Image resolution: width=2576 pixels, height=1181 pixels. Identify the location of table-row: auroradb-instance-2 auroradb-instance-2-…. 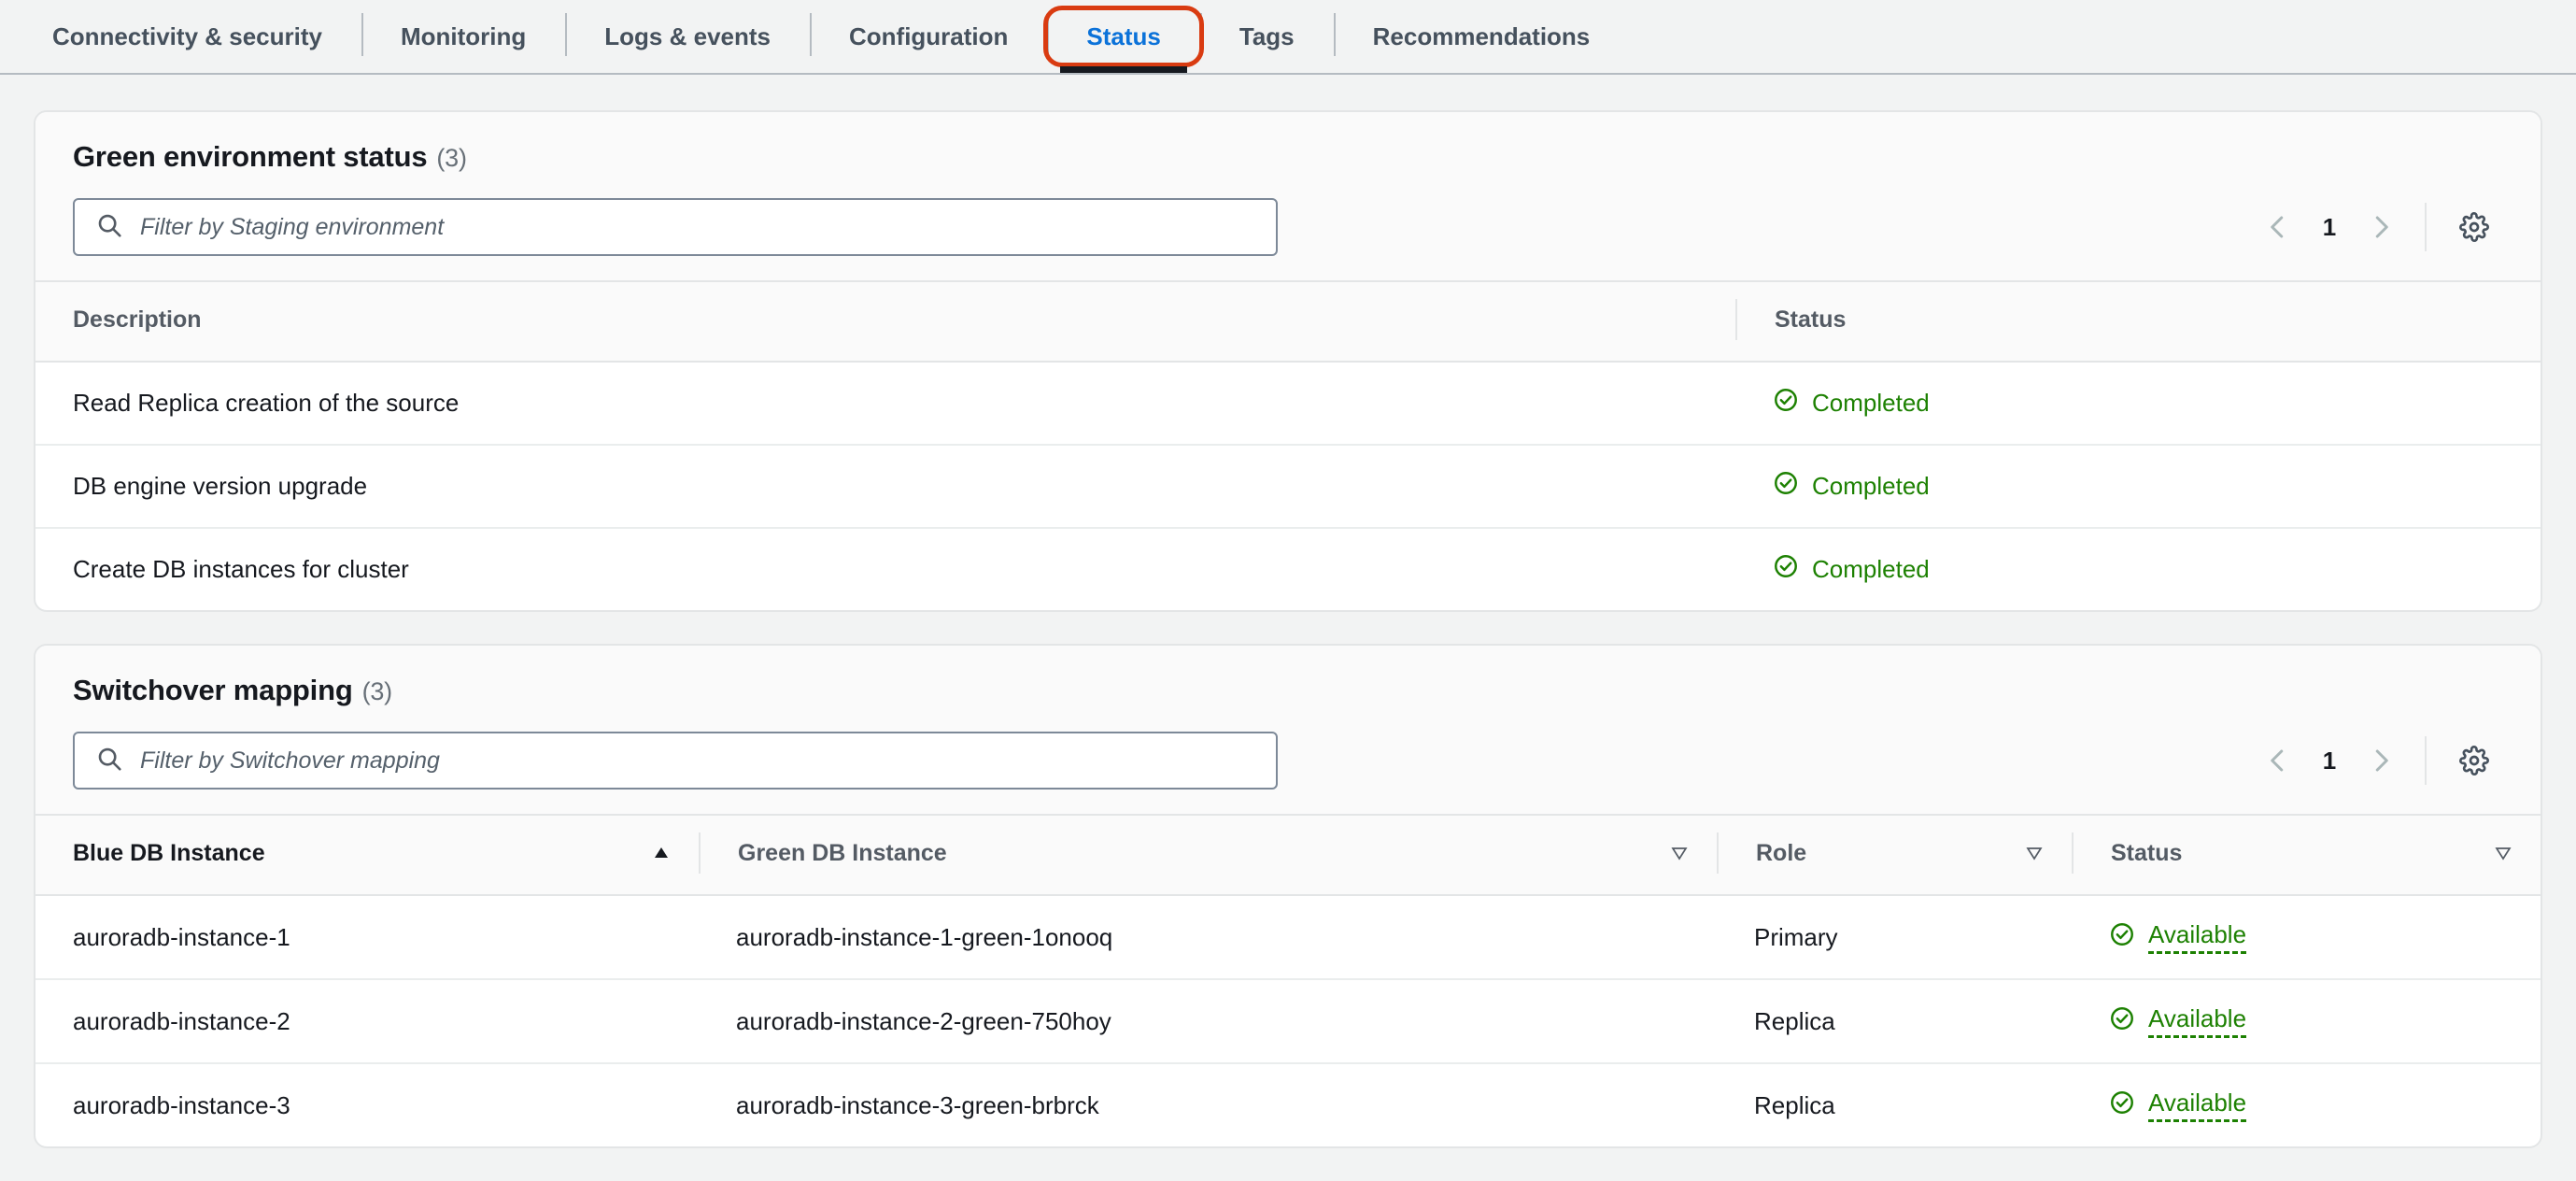
(1288, 1022).